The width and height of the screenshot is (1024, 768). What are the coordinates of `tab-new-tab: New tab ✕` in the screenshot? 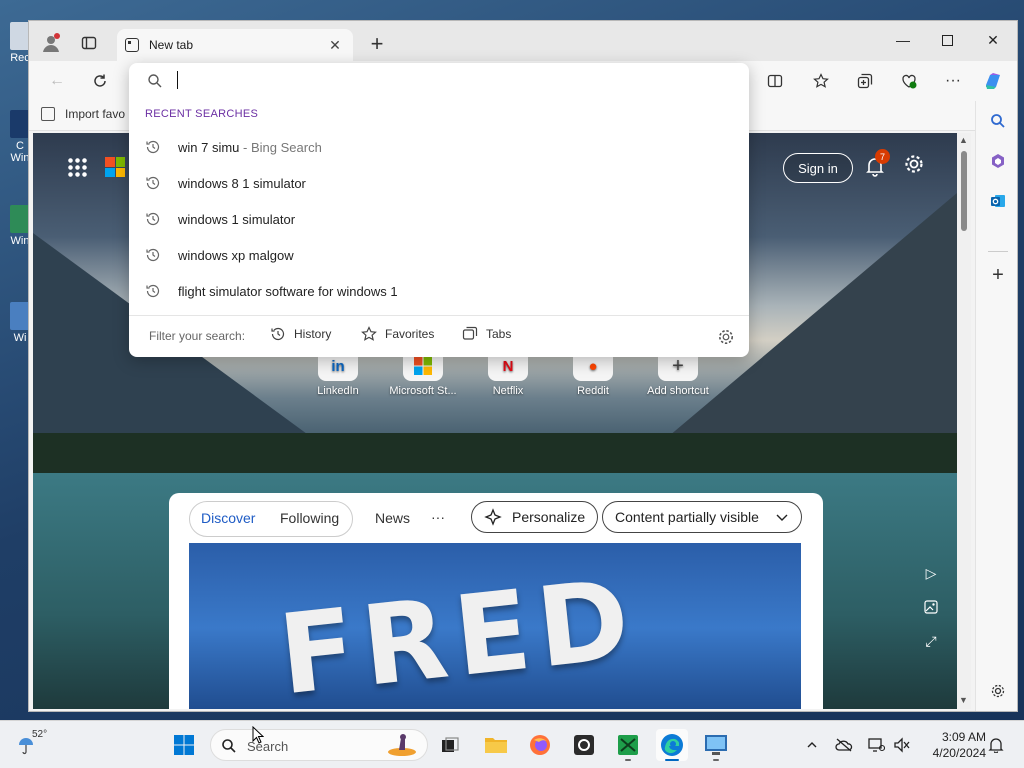 It's located at (235, 45).